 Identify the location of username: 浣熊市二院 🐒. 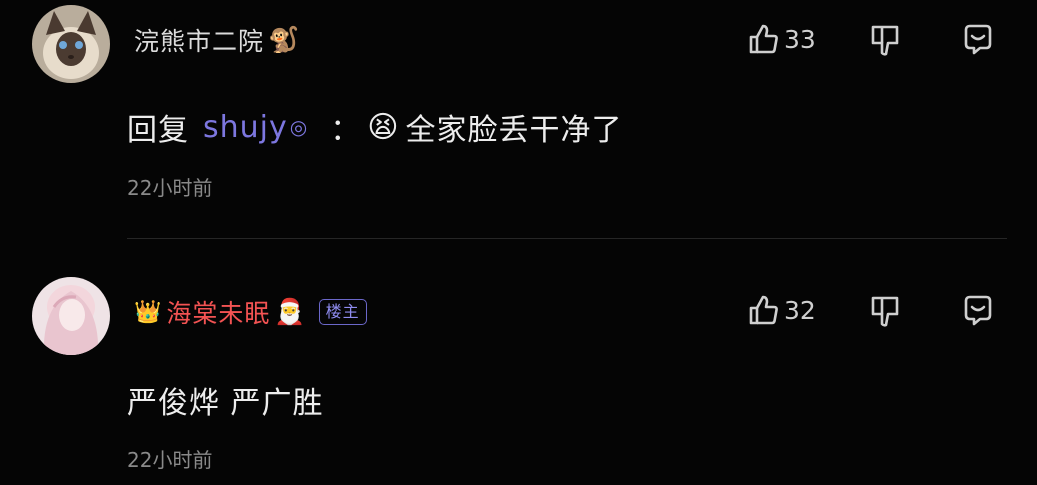
(217, 40).